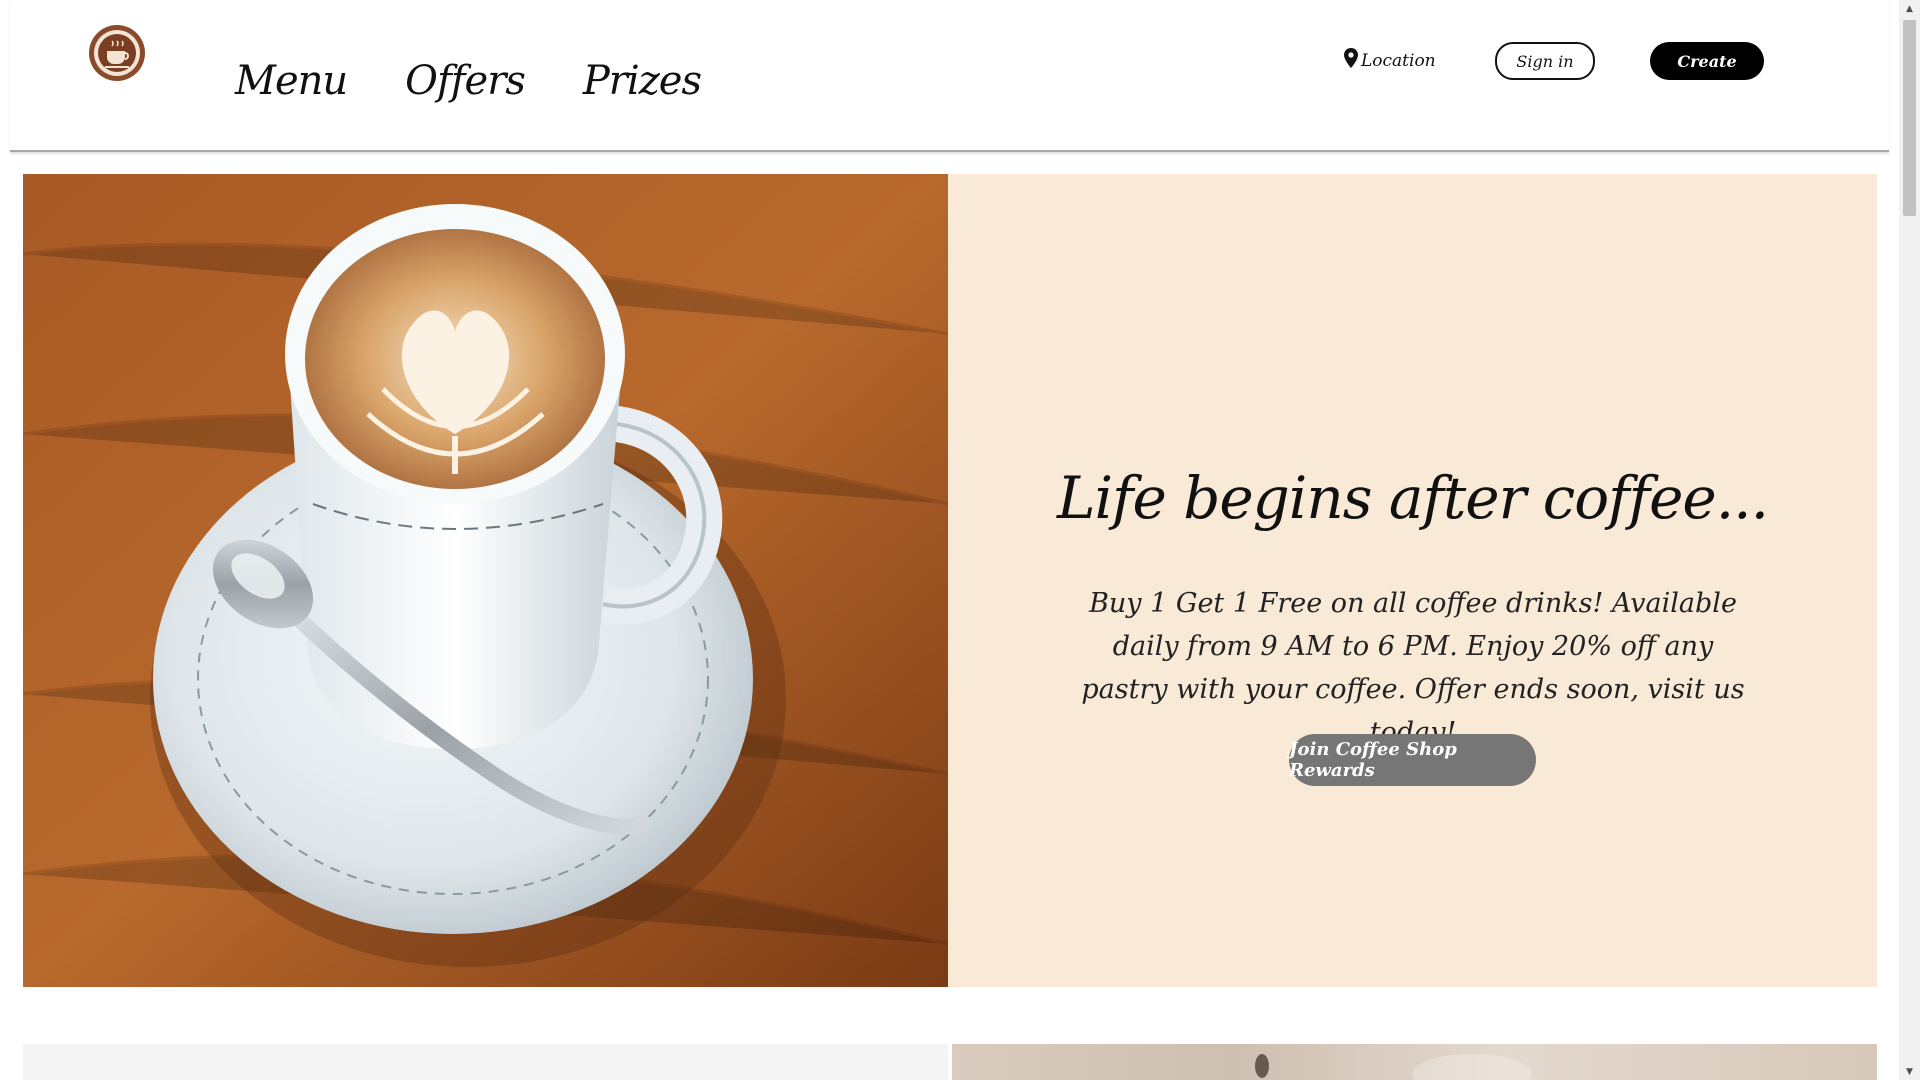  I want to click on map-pin-icon, so click(1351, 60).